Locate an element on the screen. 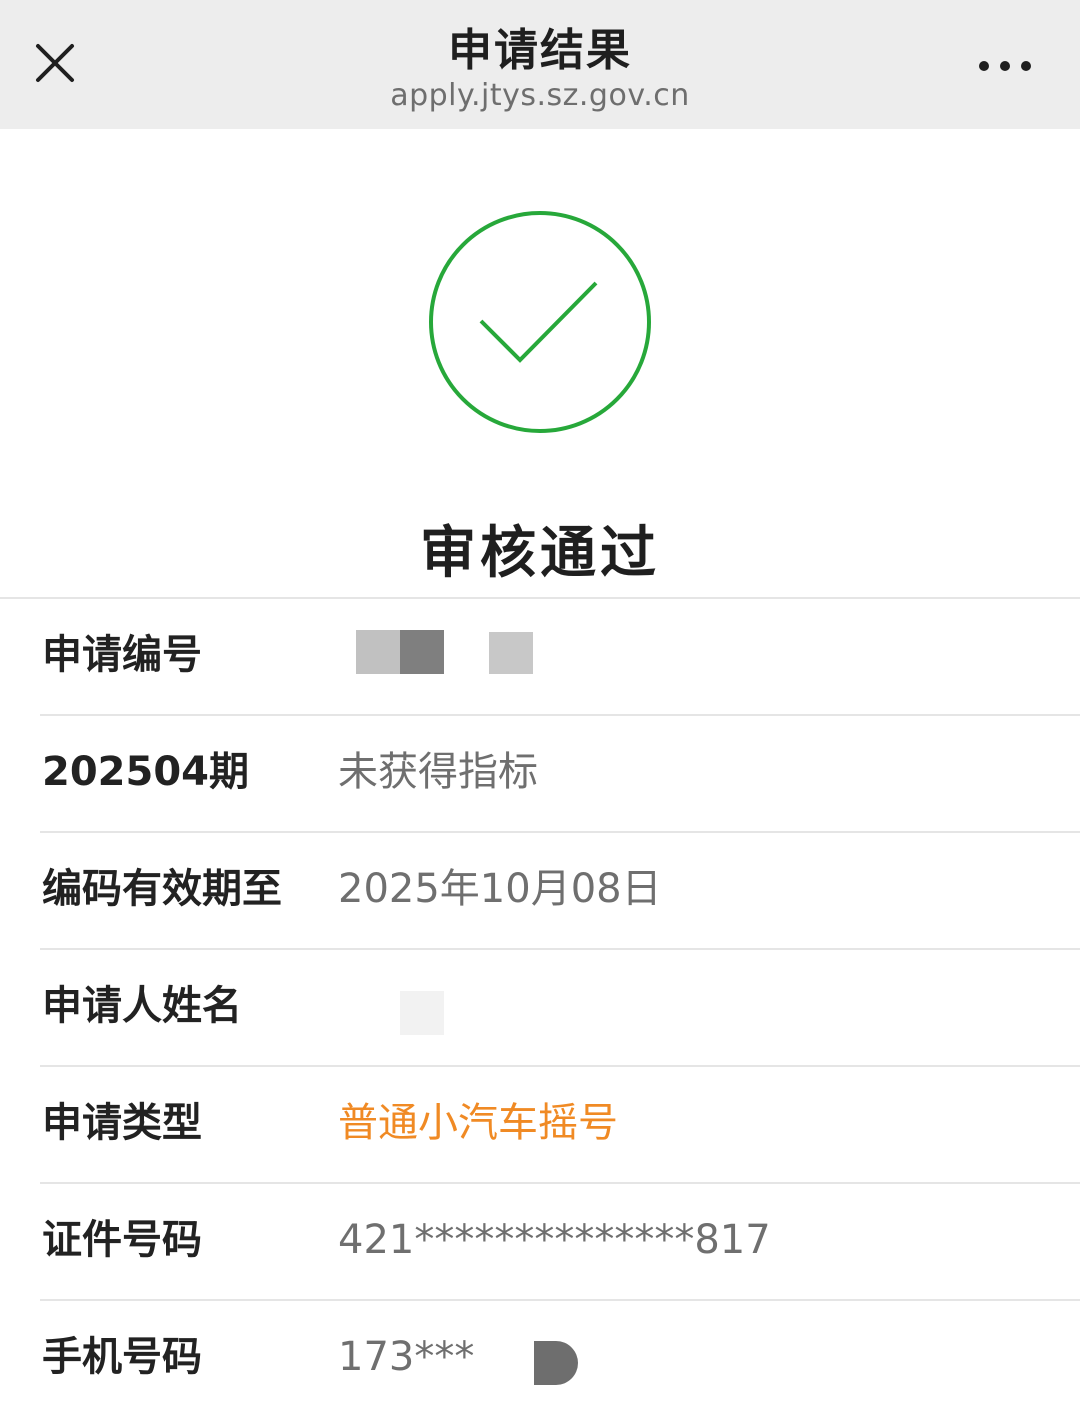 This screenshot has width=1080, height=1416. detail-label: 申请人姓名 is located at coordinates (142, 1006).